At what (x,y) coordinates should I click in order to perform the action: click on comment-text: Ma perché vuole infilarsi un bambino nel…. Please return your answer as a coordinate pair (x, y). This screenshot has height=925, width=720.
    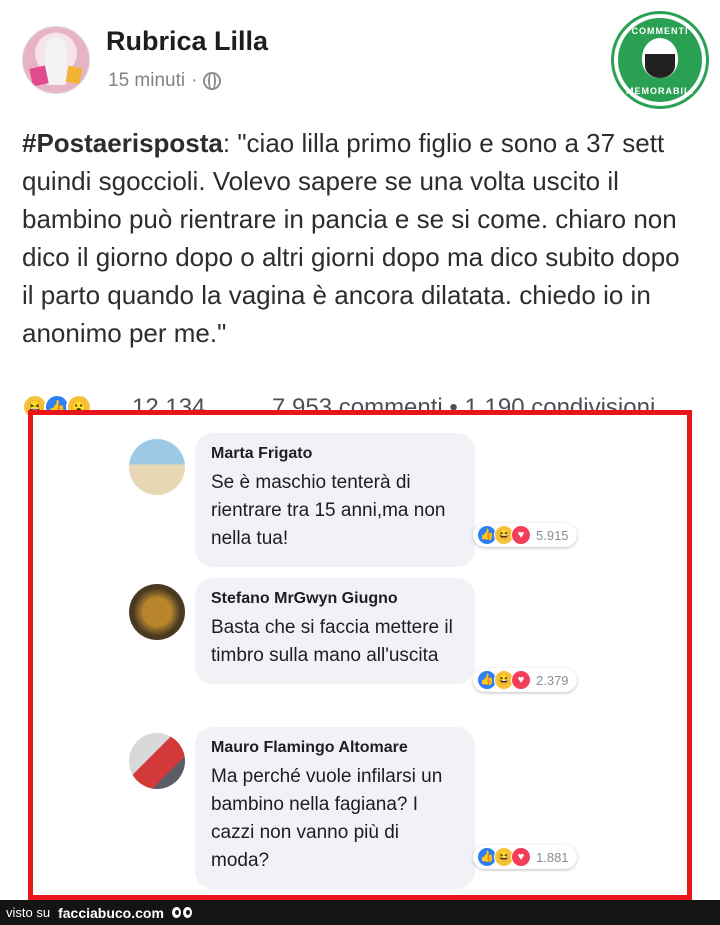
    Looking at the image, I should click on (327, 818).